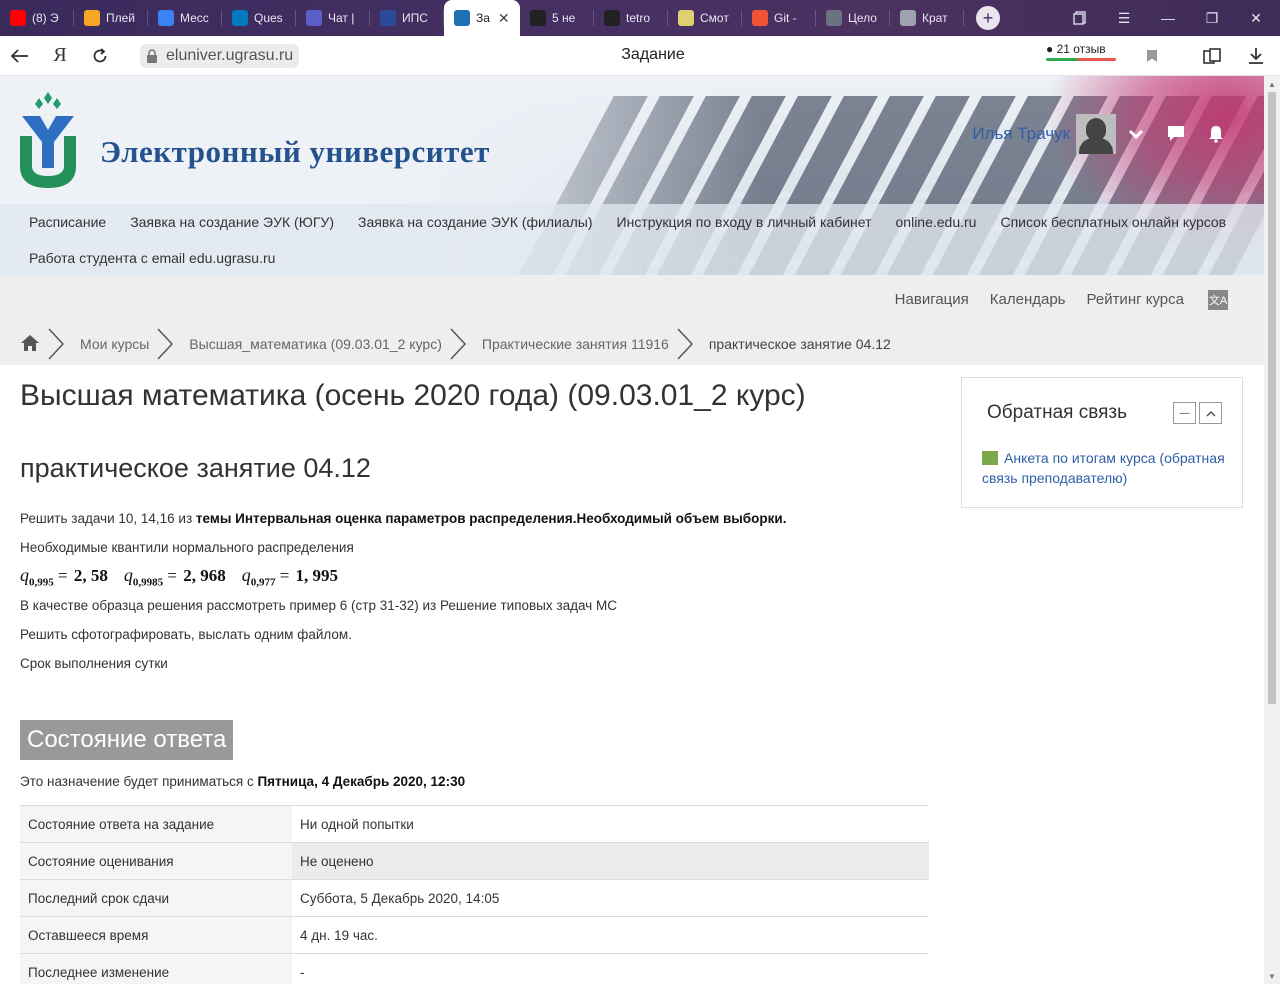 The image size is (1280, 984). I want to click on url-text: eluniver.ugrasu.ru, so click(230, 55).